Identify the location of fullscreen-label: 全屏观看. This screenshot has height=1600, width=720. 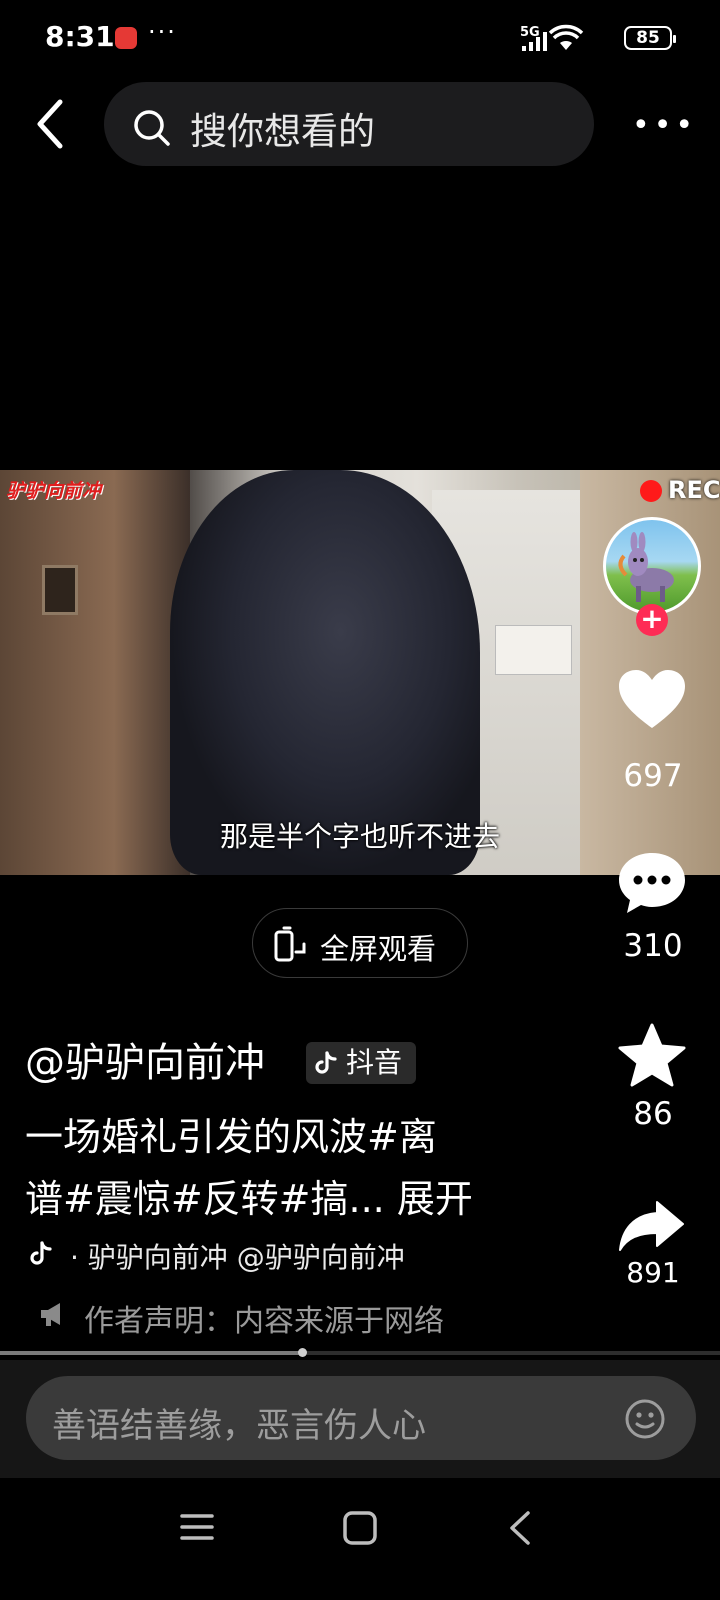
(378, 949).